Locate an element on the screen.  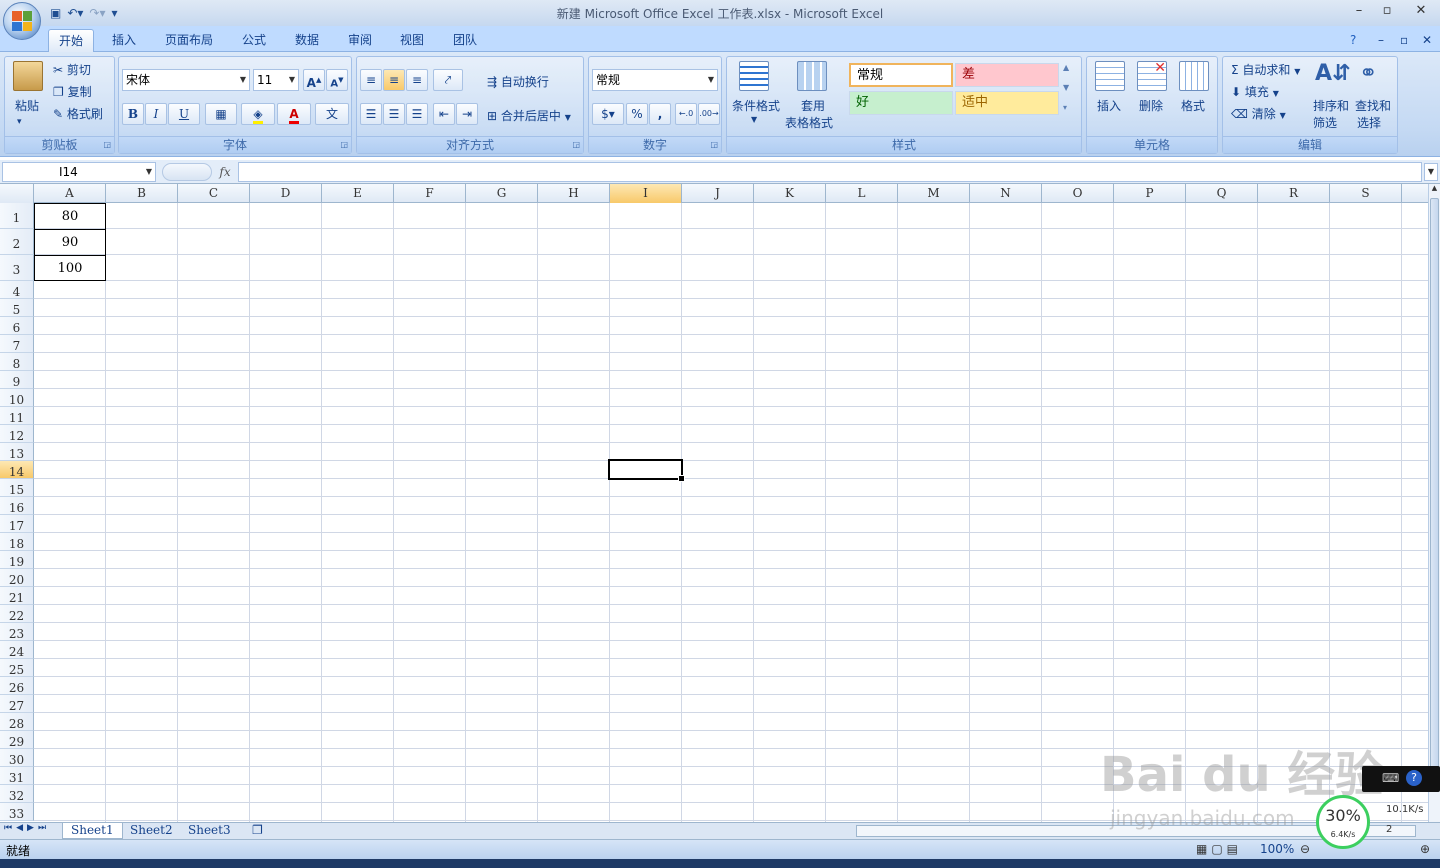
decrease-decimal-button: .00→ is located at coordinates (709, 114).